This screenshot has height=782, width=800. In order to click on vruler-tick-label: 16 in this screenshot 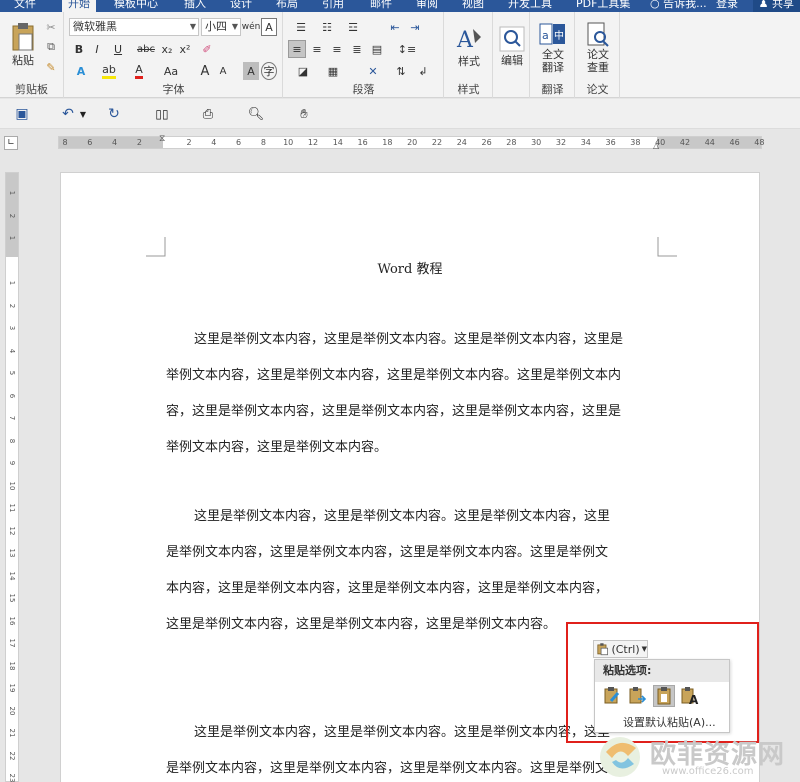, I will do `click(12, 620)`.